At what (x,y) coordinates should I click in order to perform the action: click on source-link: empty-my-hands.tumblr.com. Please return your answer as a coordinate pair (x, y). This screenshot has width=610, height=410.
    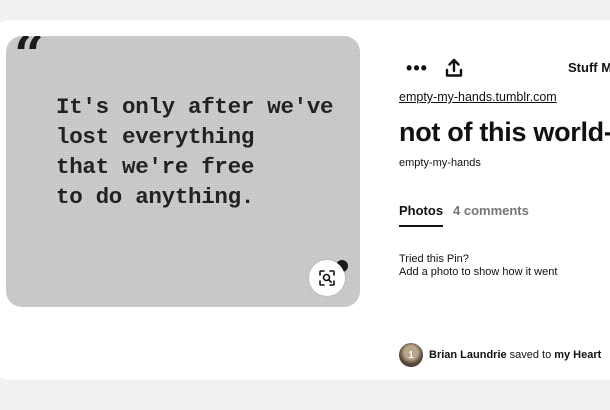
    Looking at the image, I should click on (478, 97).